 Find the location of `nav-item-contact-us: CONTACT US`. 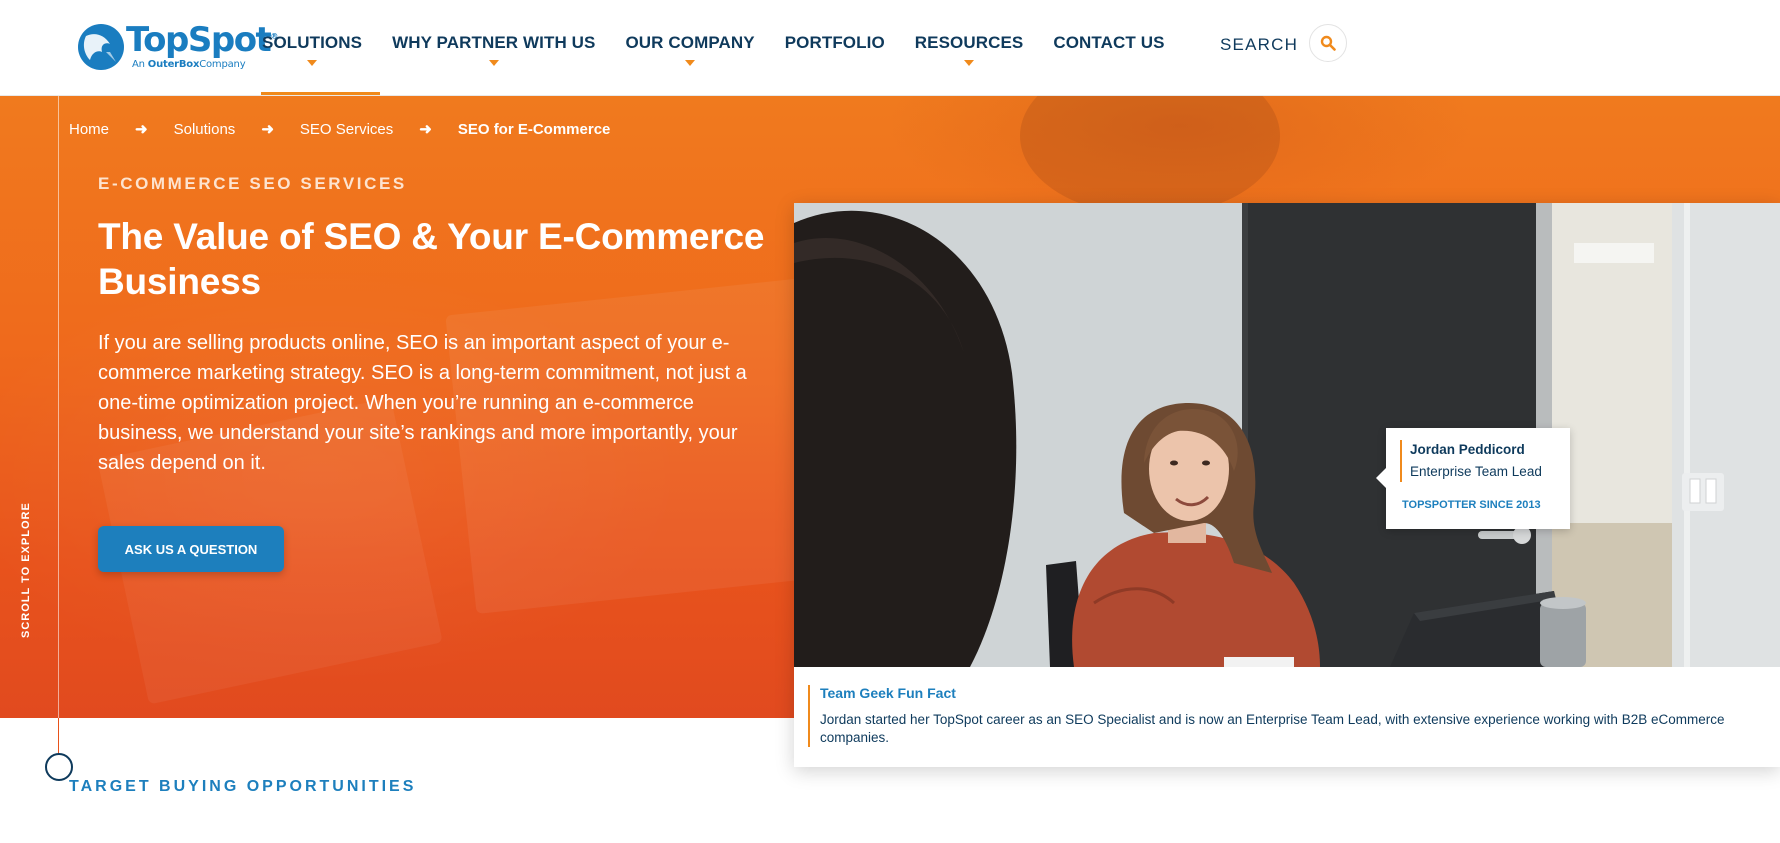

nav-item-contact-us: CONTACT US is located at coordinates (1108, 48).